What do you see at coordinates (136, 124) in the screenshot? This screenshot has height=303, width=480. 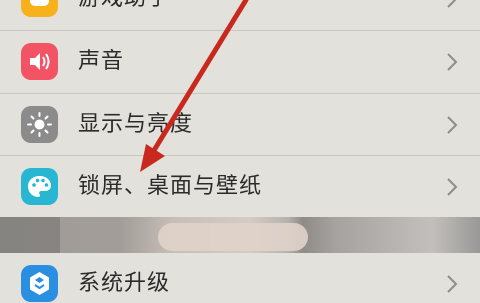 I see `settings-item-label: 显示与亮度` at bounding box center [136, 124].